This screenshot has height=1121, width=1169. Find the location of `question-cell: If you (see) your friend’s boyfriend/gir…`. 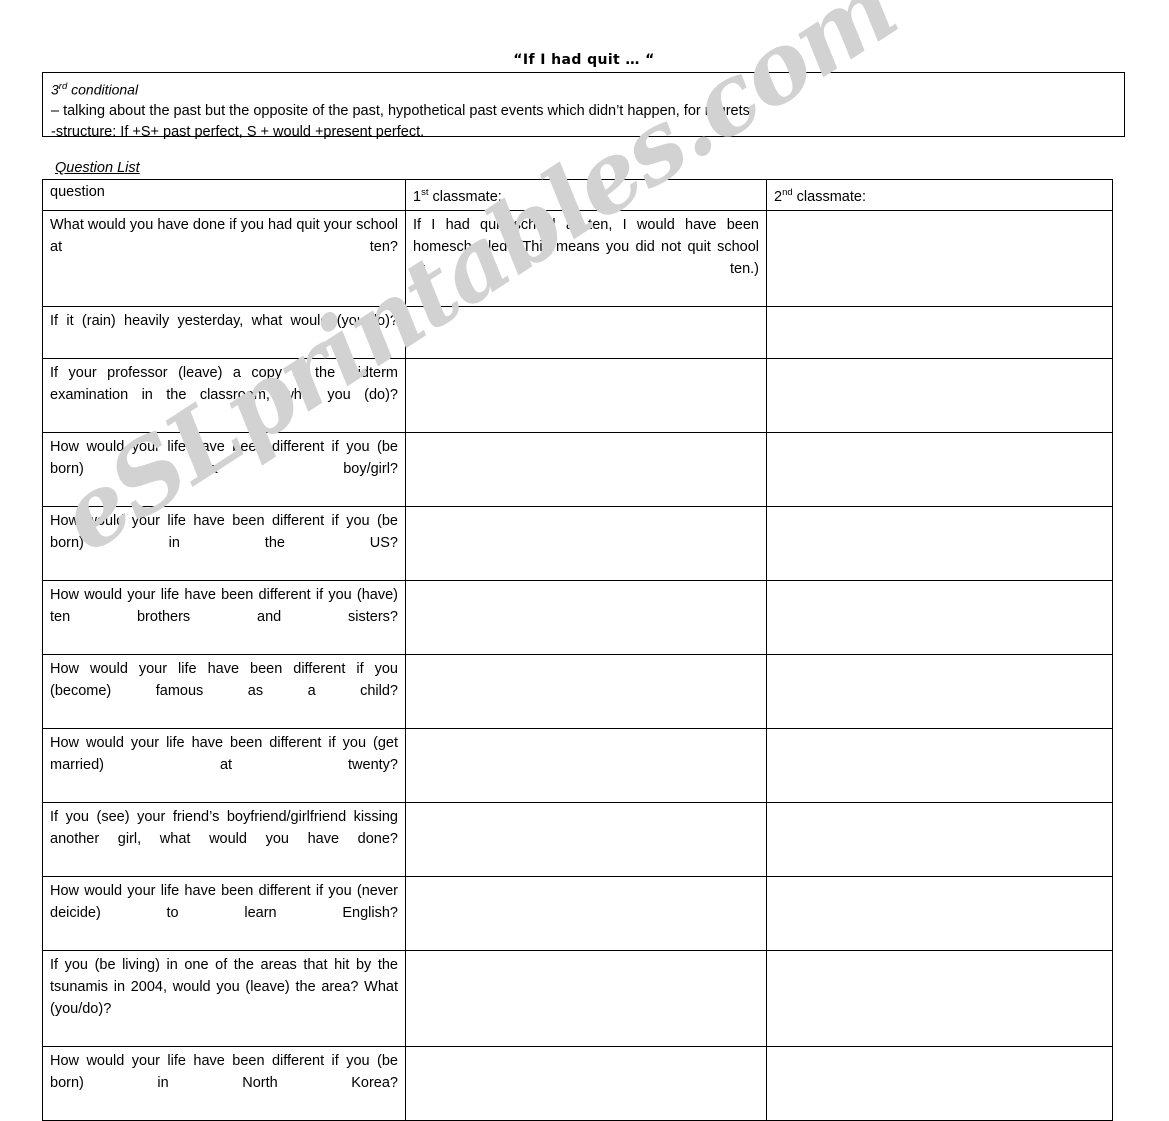

question-cell: If you (see) your friend’s boyfriend/gir… is located at coordinates (224, 839).